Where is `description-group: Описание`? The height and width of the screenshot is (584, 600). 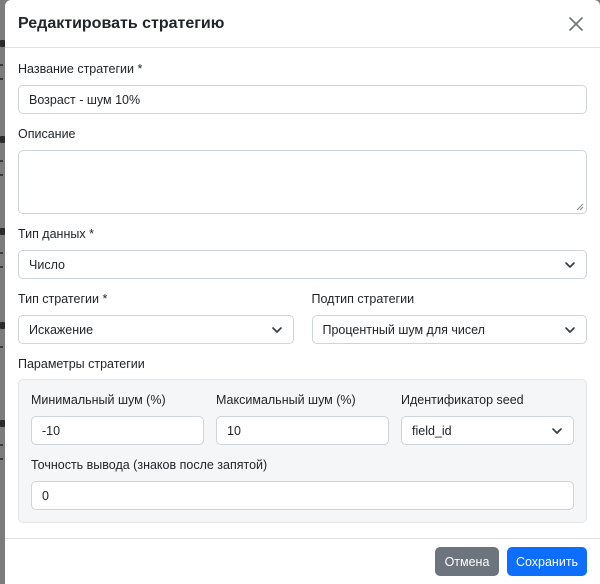
description-group: Описание is located at coordinates (302, 170).